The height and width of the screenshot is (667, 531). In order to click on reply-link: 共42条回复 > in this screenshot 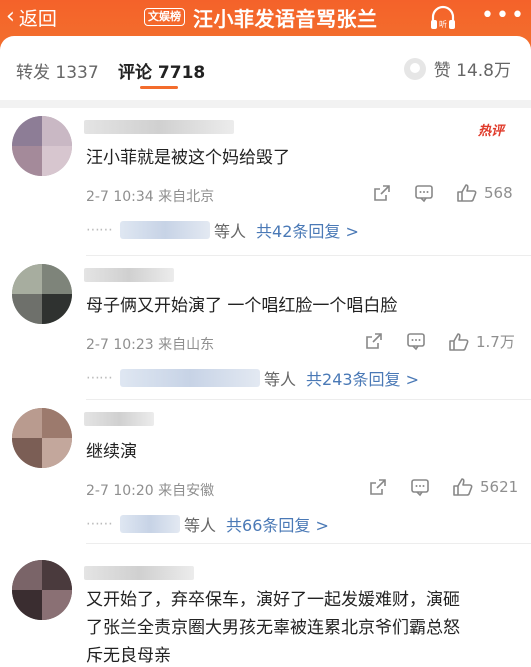, I will do `click(307, 230)`.